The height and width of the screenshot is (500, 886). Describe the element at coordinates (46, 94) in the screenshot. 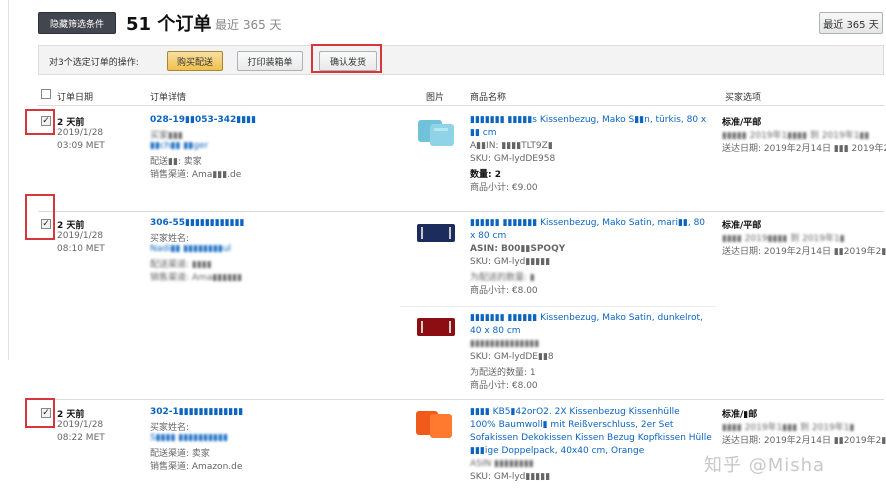

I see `select-all-checkbox` at that location.